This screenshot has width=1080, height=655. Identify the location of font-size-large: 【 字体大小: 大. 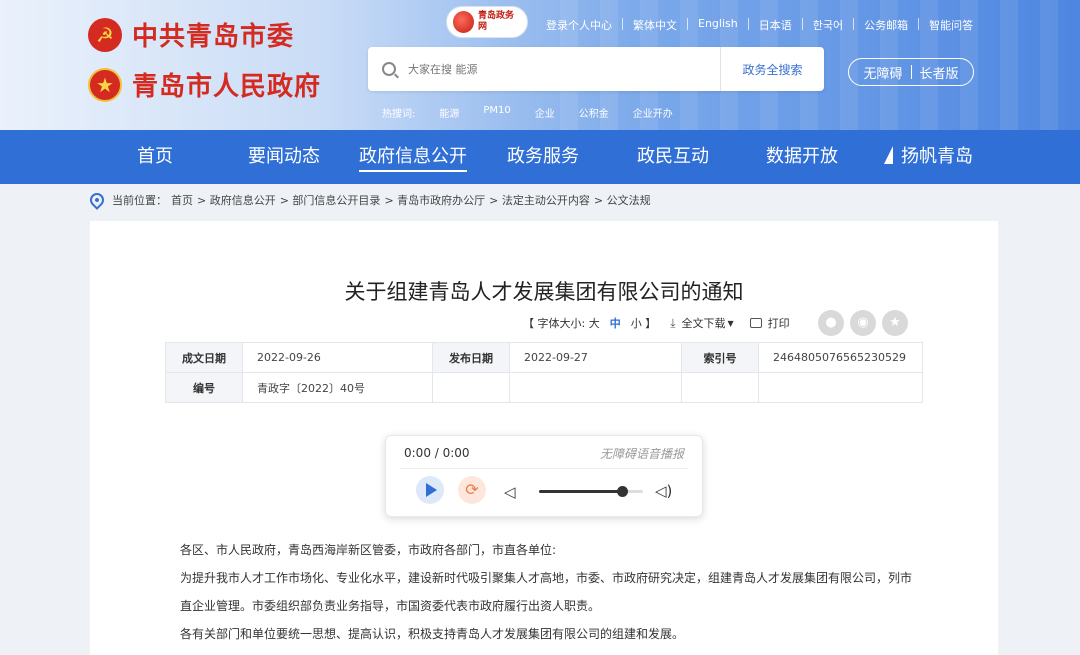
(561, 323).